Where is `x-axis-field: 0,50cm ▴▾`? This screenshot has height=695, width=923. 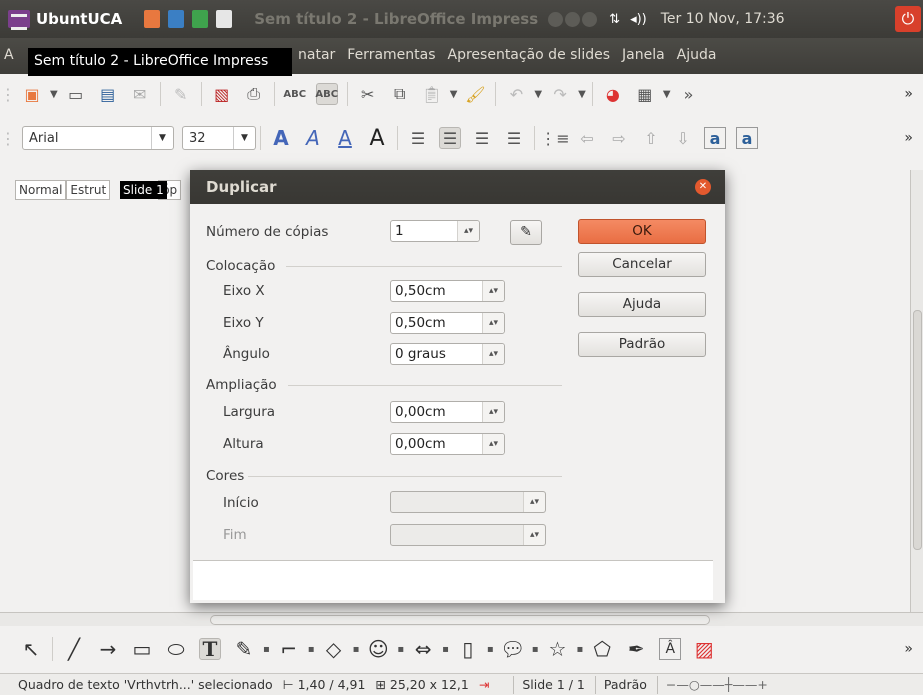 x-axis-field: 0,50cm ▴▾ is located at coordinates (447, 291).